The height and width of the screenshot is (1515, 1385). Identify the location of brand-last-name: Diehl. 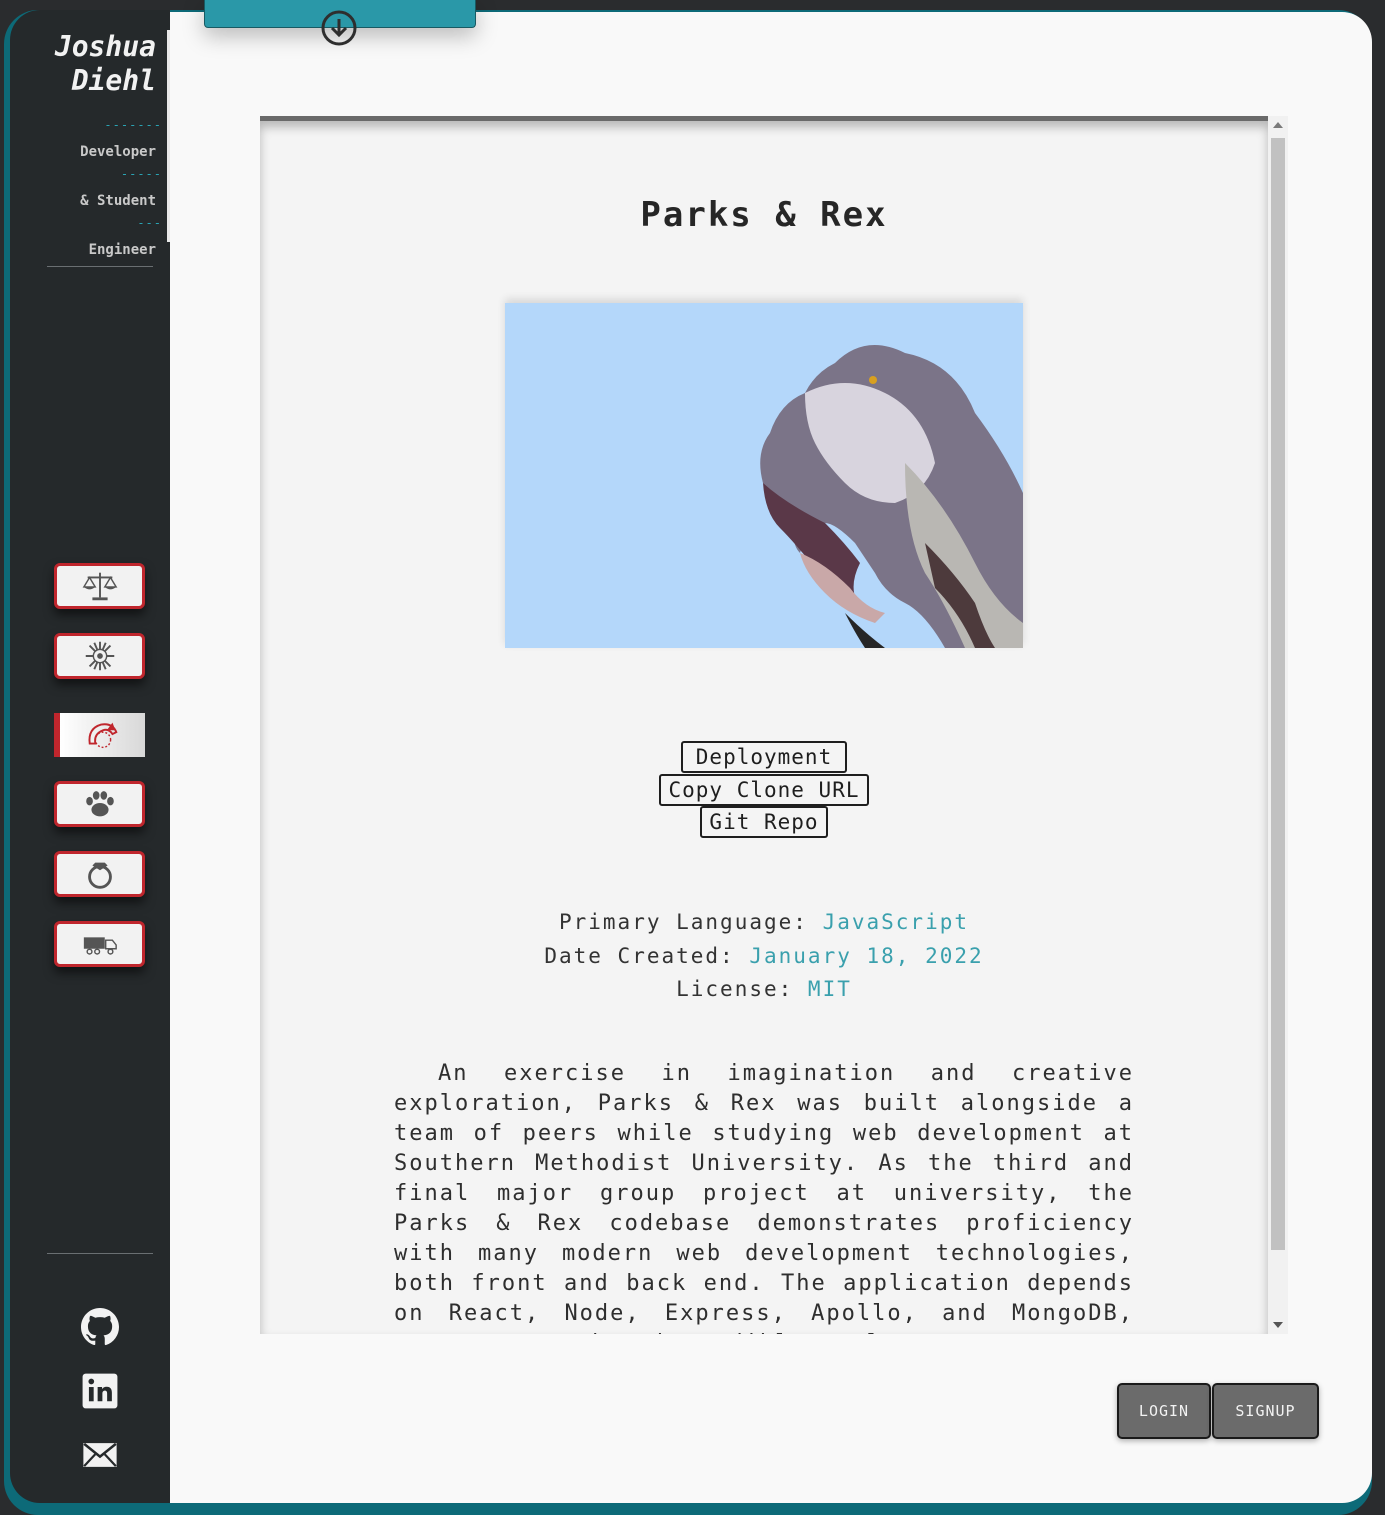
(113, 80).